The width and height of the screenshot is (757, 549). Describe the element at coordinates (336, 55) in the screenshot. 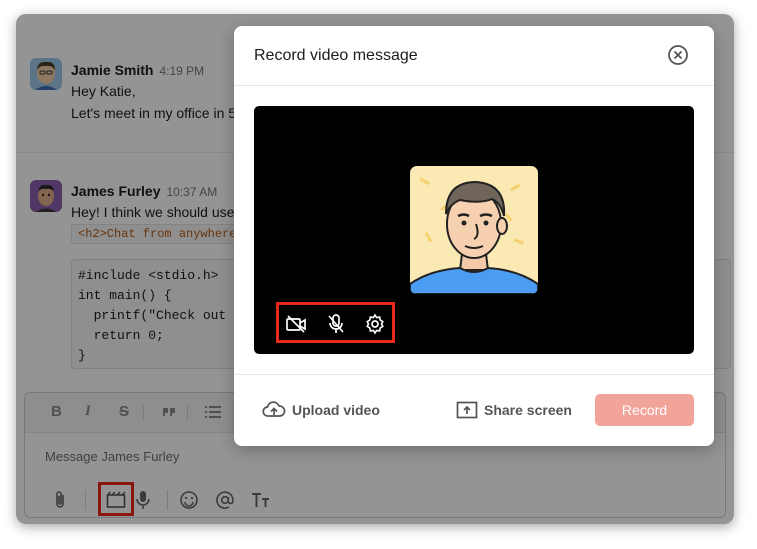

I see `modal-title: Record video message` at that location.